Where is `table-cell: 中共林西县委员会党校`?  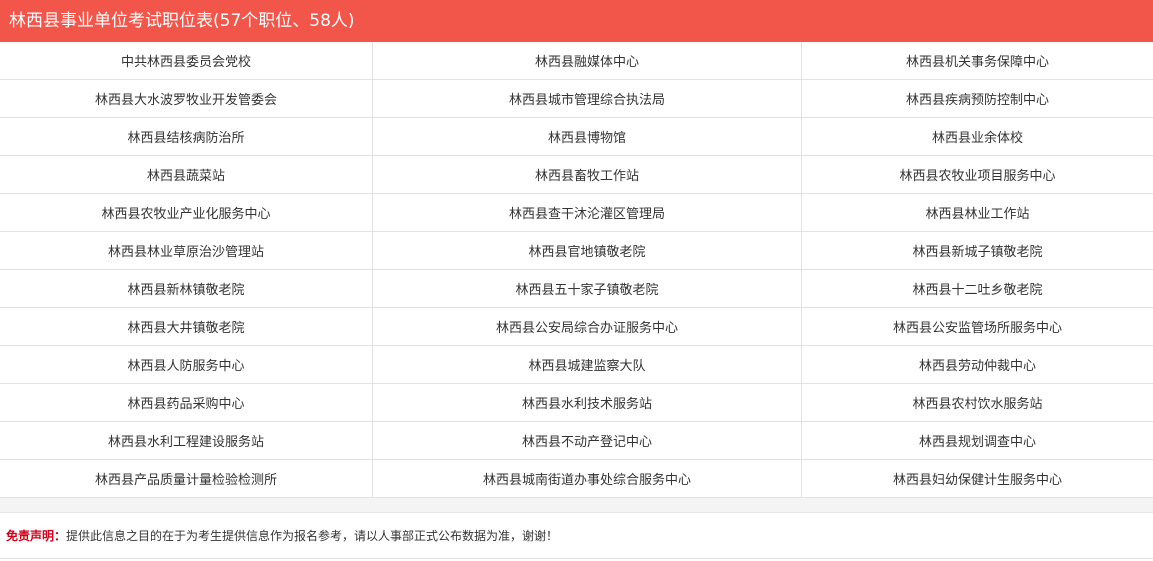 table-cell: 中共林西县委员会党校 is located at coordinates (186, 61).